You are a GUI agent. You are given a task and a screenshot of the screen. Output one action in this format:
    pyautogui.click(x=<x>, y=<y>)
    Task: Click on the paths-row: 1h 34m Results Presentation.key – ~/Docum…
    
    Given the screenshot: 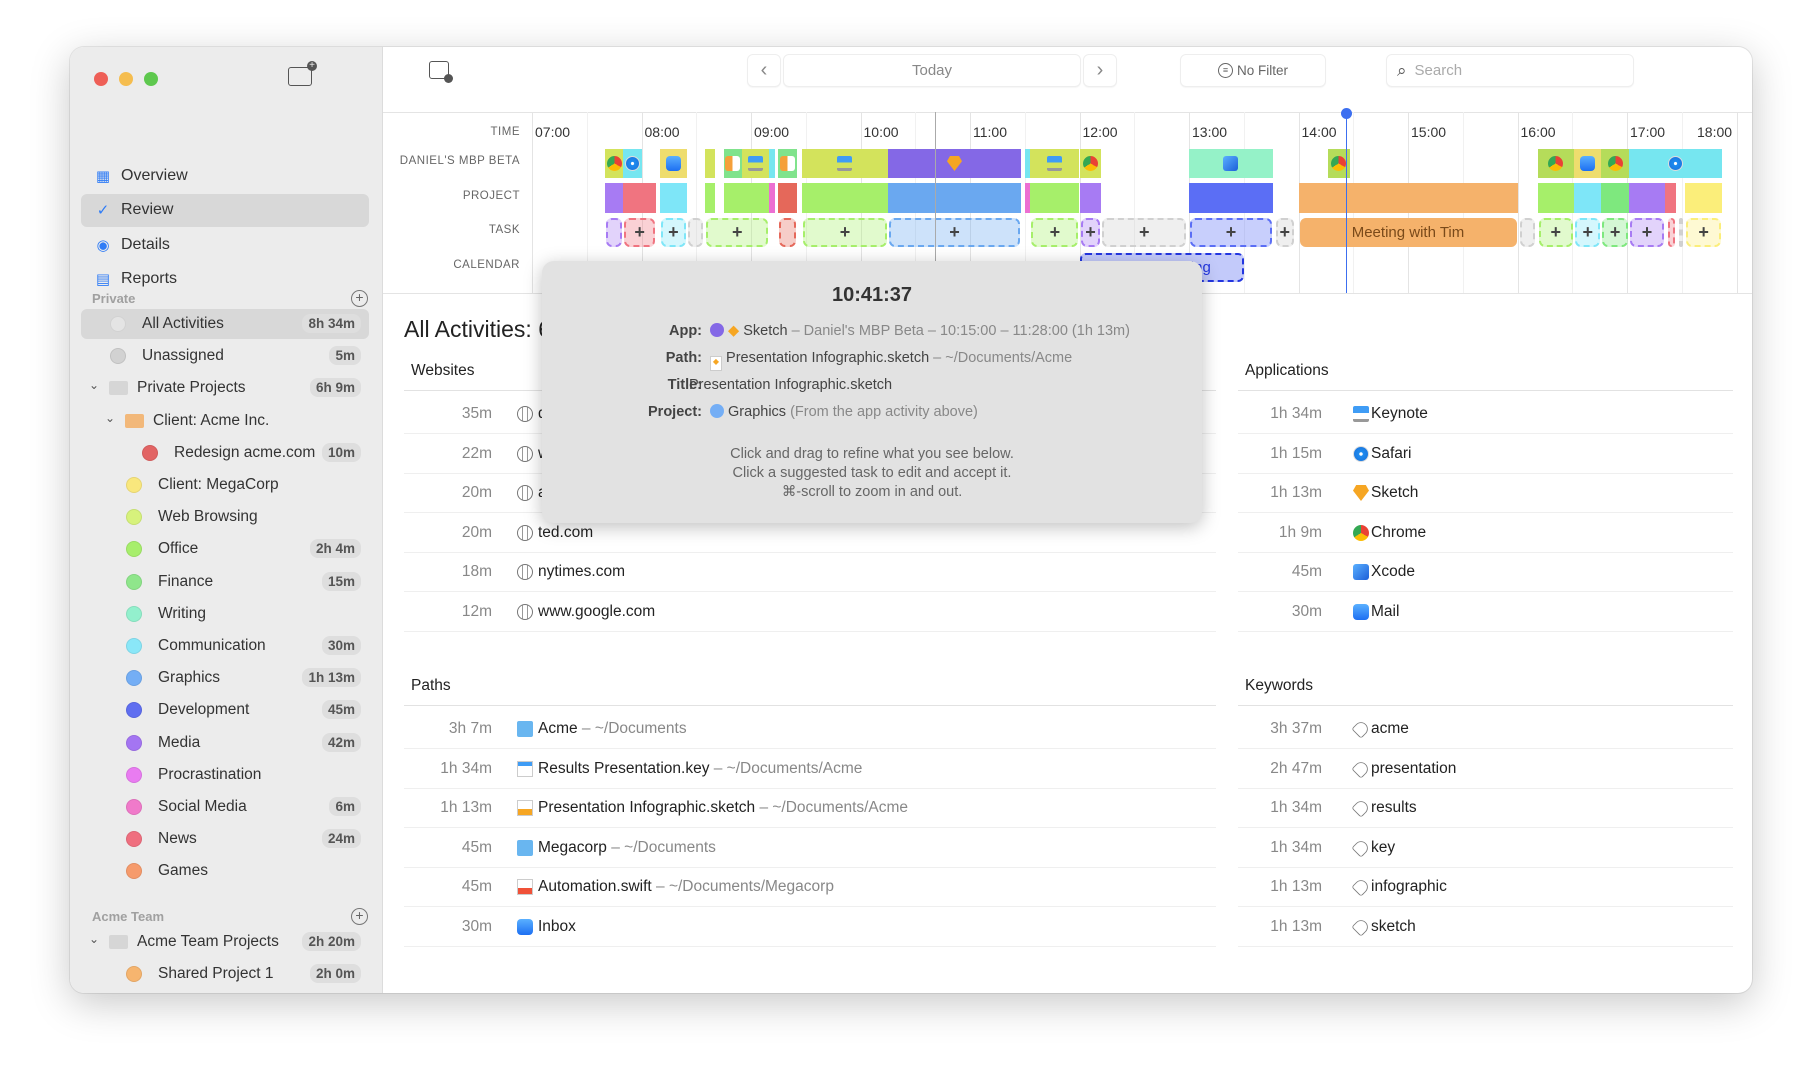 What is the action you would take?
    pyautogui.click(x=810, y=769)
    